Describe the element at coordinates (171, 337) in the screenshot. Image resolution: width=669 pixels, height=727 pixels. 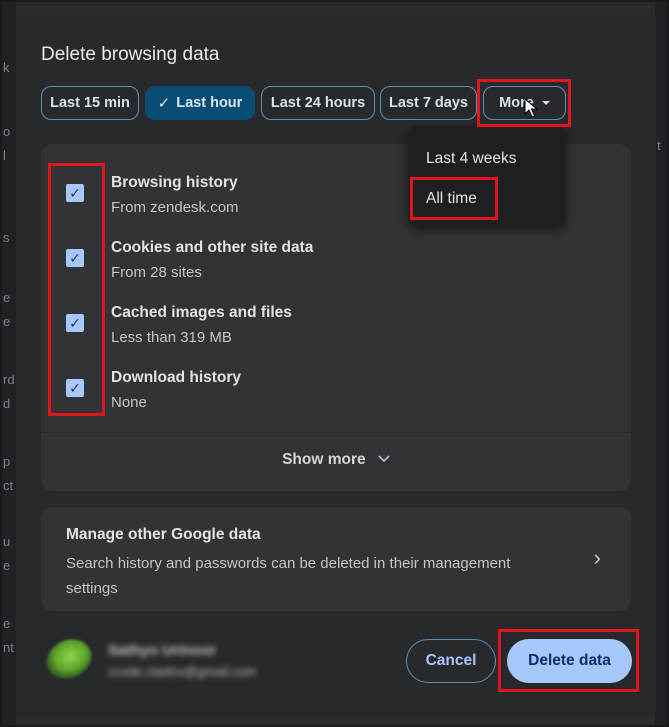
I see `data-type-subtitle: Less than 319 MB` at that location.